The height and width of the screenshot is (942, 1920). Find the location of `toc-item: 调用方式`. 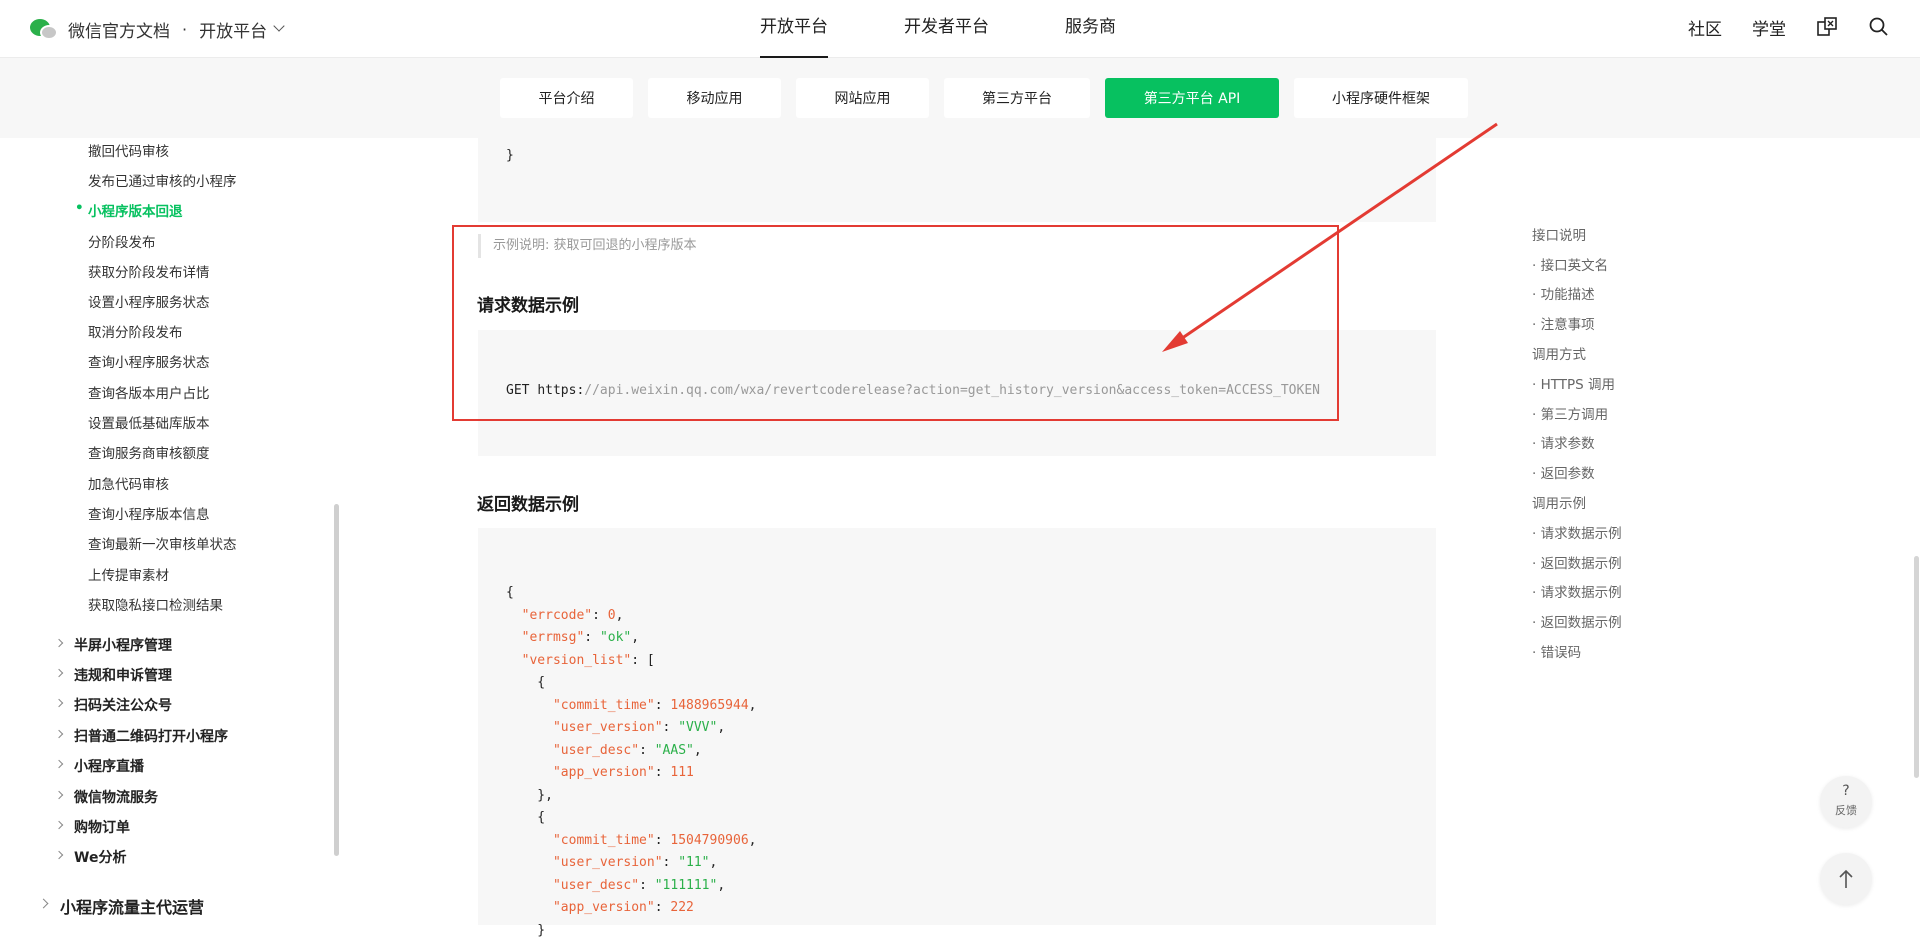

toc-item: 调用方式 is located at coordinates (1559, 353).